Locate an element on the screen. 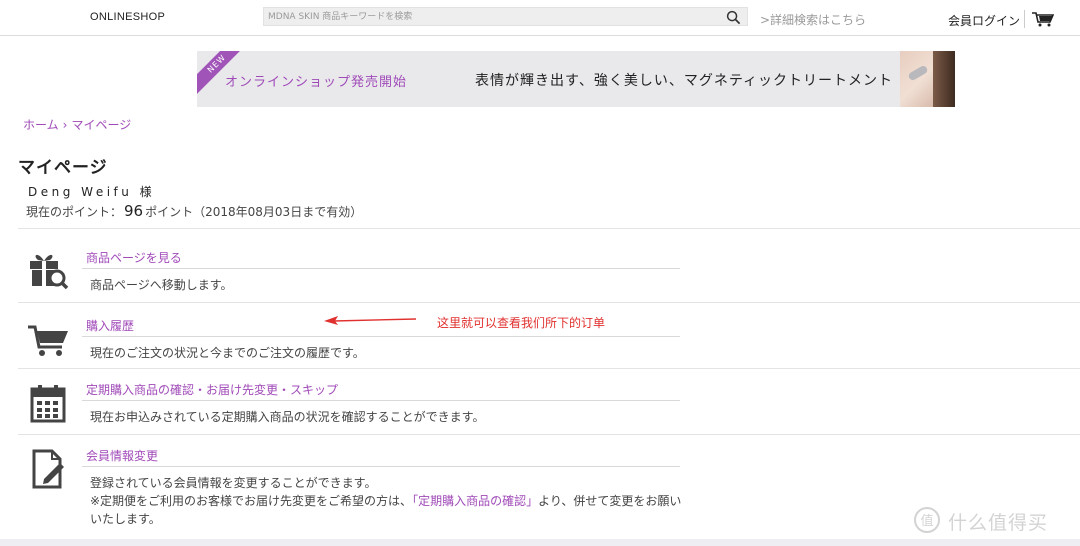  points-info: 現在のポイント： 96 ポイント（2018年08月03日まで有効） is located at coordinates (194, 211).